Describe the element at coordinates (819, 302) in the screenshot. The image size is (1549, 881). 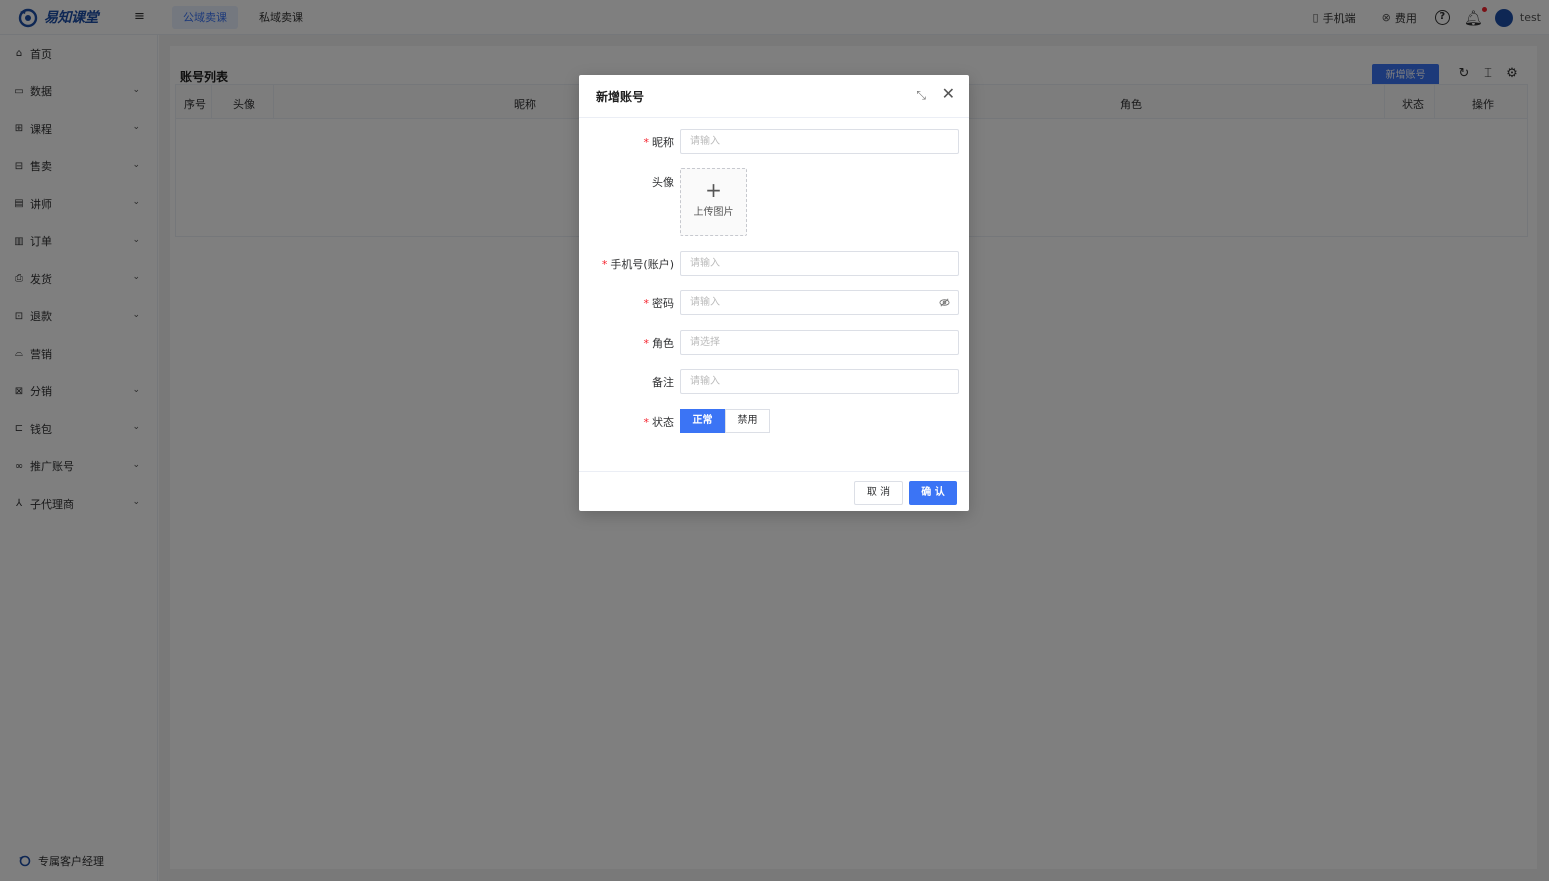
I see `password-input: 请输入` at that location.